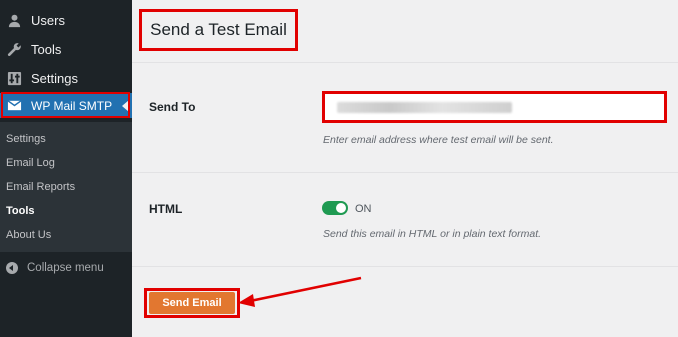 This screenshot has width=678, height=337. I want to click on user-icon, so click(14, 20).